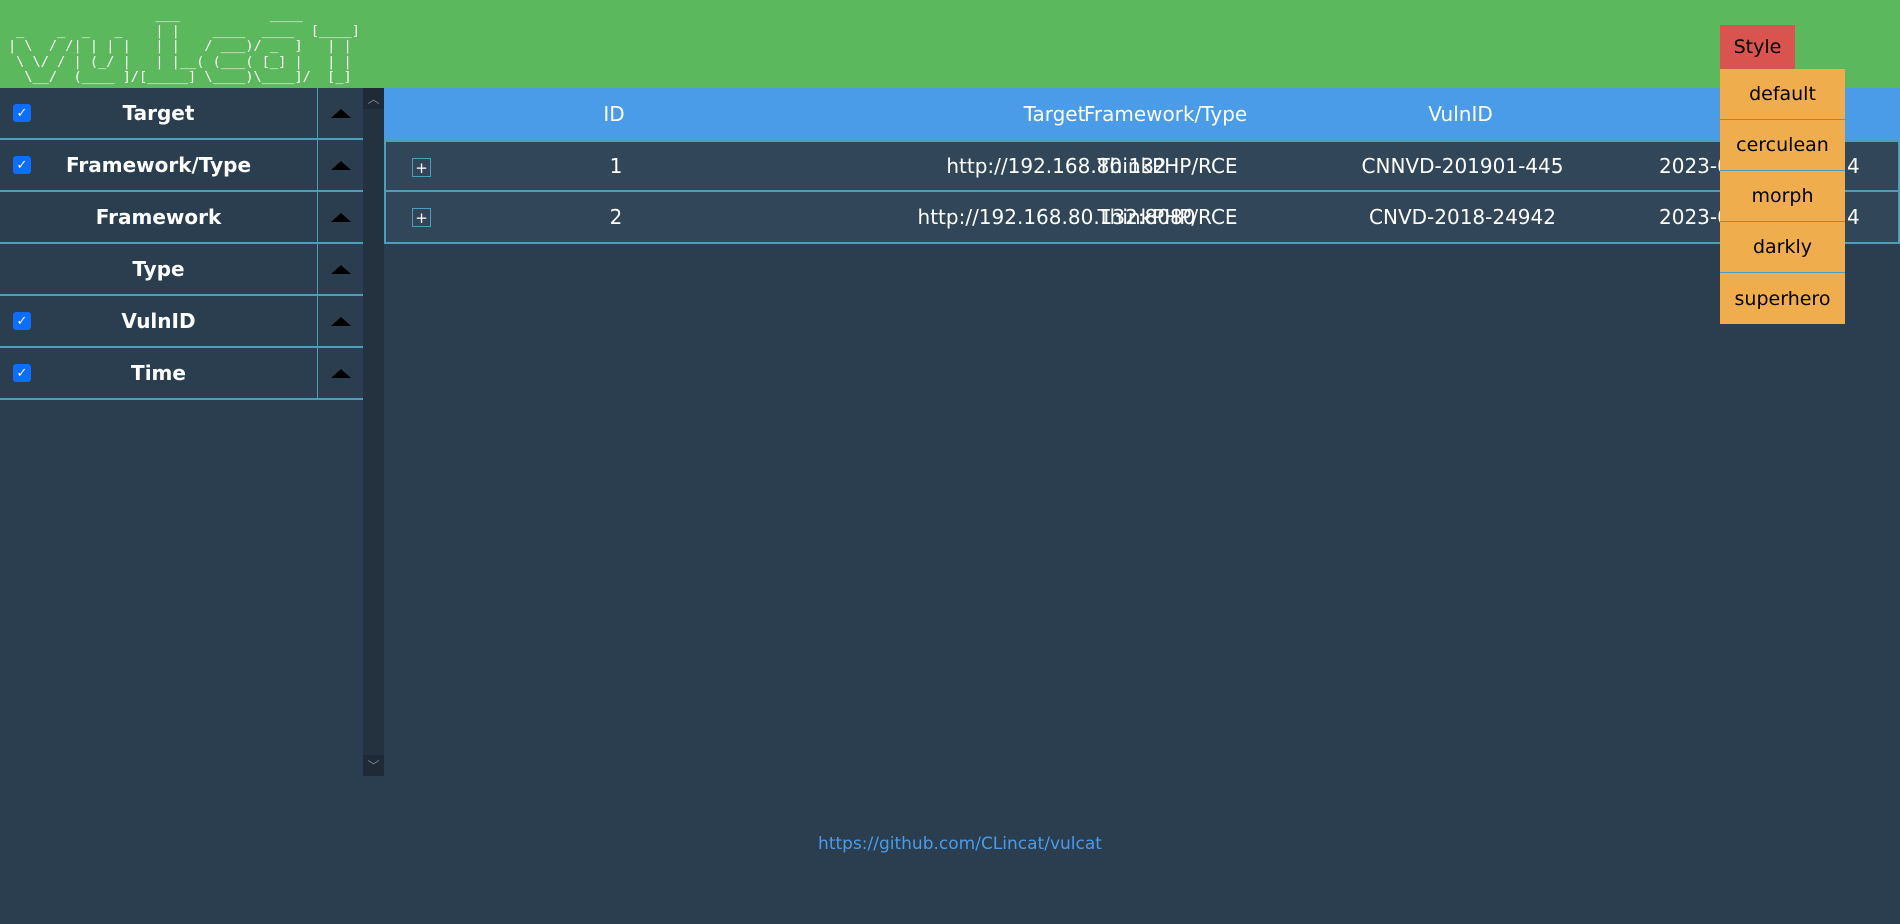 Image resolution: width=1900 pixels, height=924 pixels. What do you see at coordinates (1460, 114) in the screenshot?
I see `column-header-vulnid: VulnID` at bounding box center [1460, 114].